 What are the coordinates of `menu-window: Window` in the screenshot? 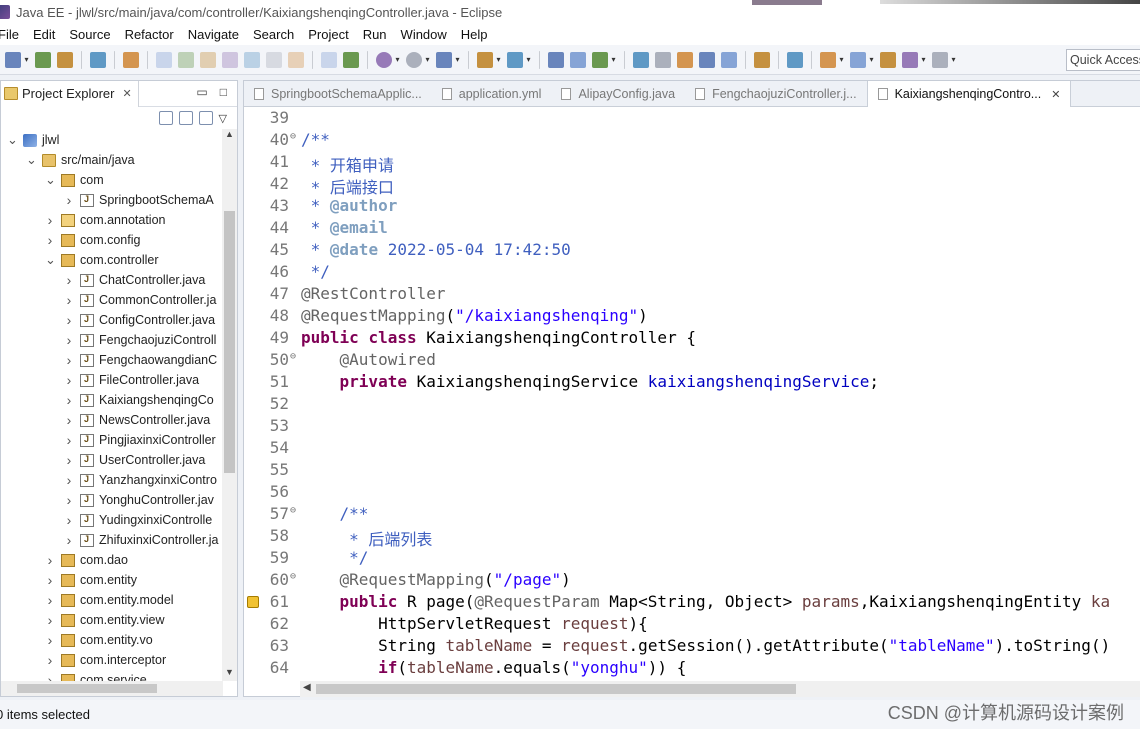 It's located at (424, 34).